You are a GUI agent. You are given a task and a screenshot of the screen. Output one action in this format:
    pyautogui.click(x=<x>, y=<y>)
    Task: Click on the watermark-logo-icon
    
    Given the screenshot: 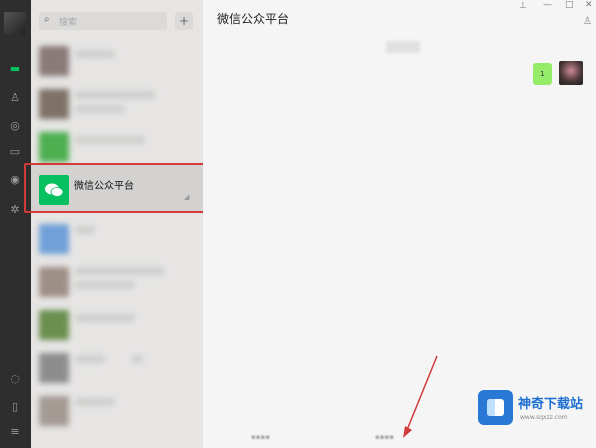 What is the action you would take?
    pyautogui.click(x=495, y=407)
    